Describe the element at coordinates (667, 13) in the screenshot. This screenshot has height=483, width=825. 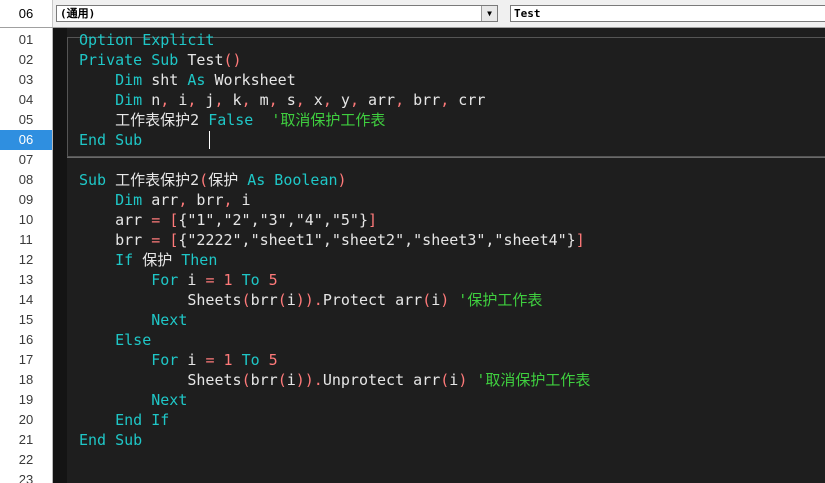
I see `procedure-dropdown: Test` at that location.